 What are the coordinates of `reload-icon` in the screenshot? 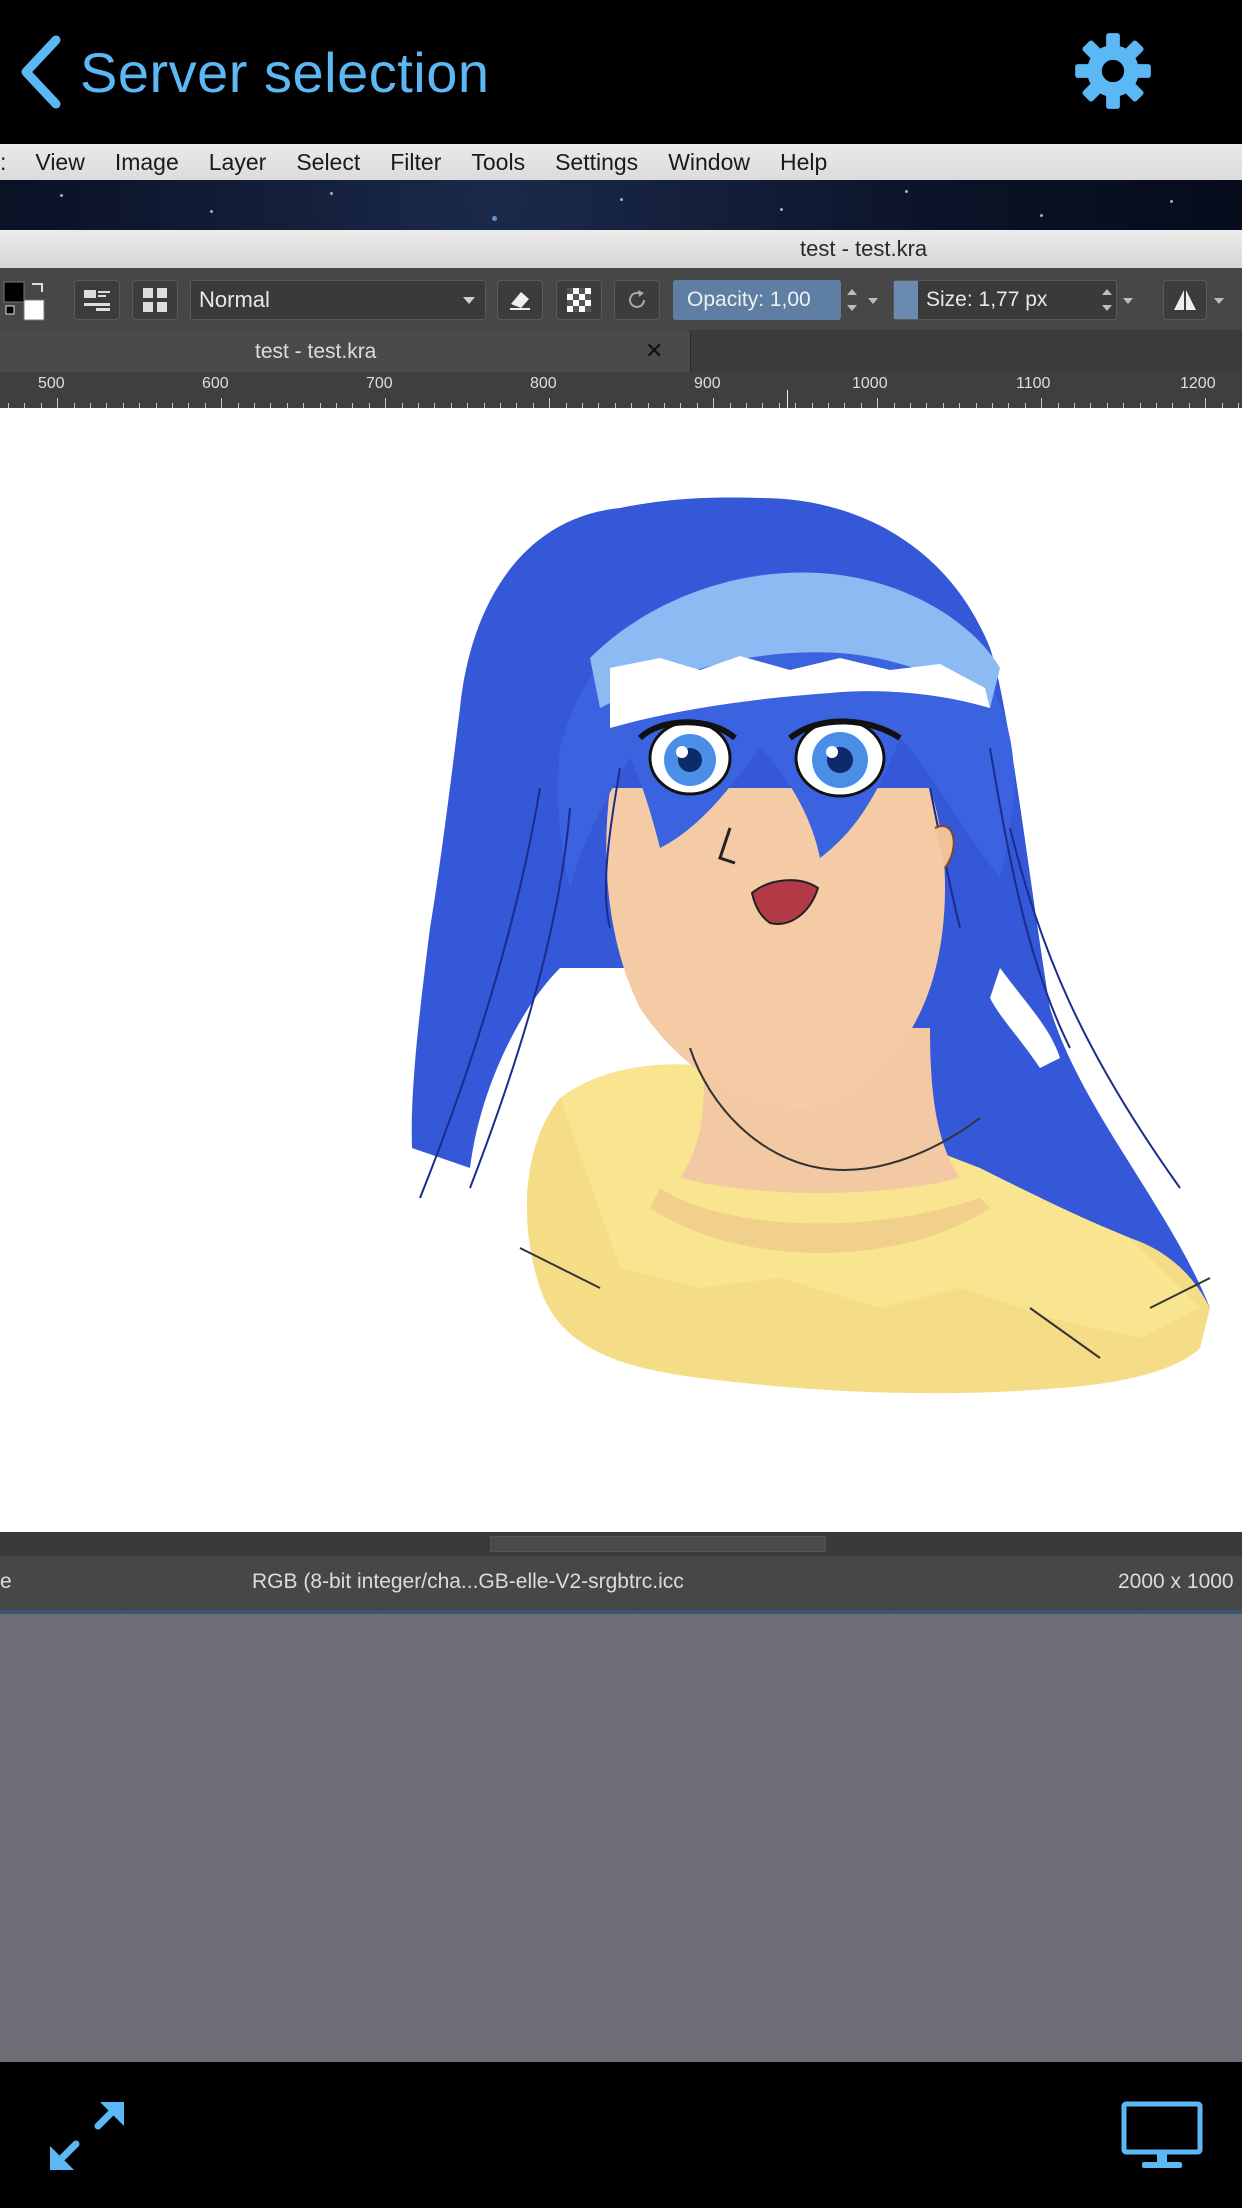 It's located at (637, 299).